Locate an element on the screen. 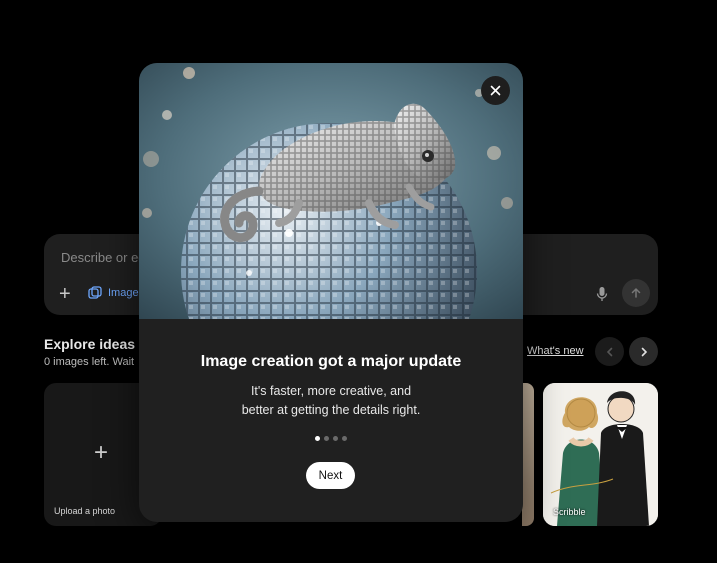 The image size is (717, 563). whats-new-link: What's new is located at coordinates (555, 351).